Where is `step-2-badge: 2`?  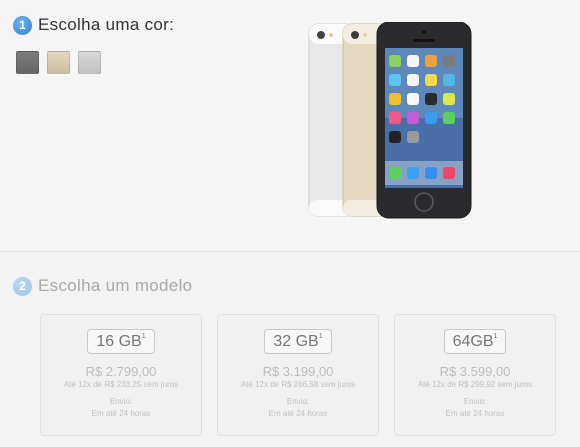
step-2-badge: 2 is located at coordinates (22, 286).